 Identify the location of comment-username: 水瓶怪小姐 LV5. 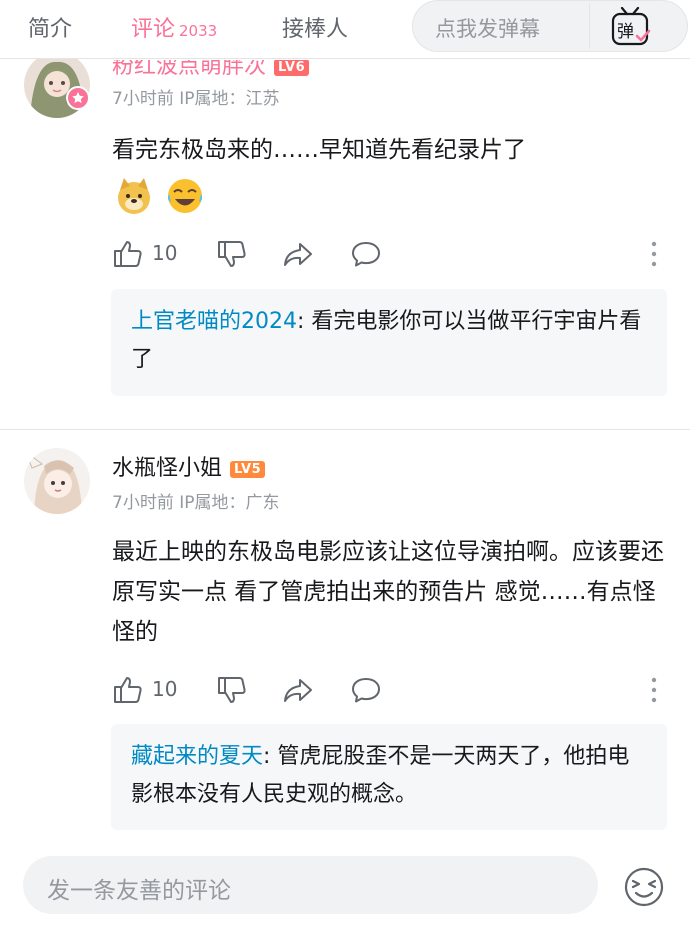
(189, 466).